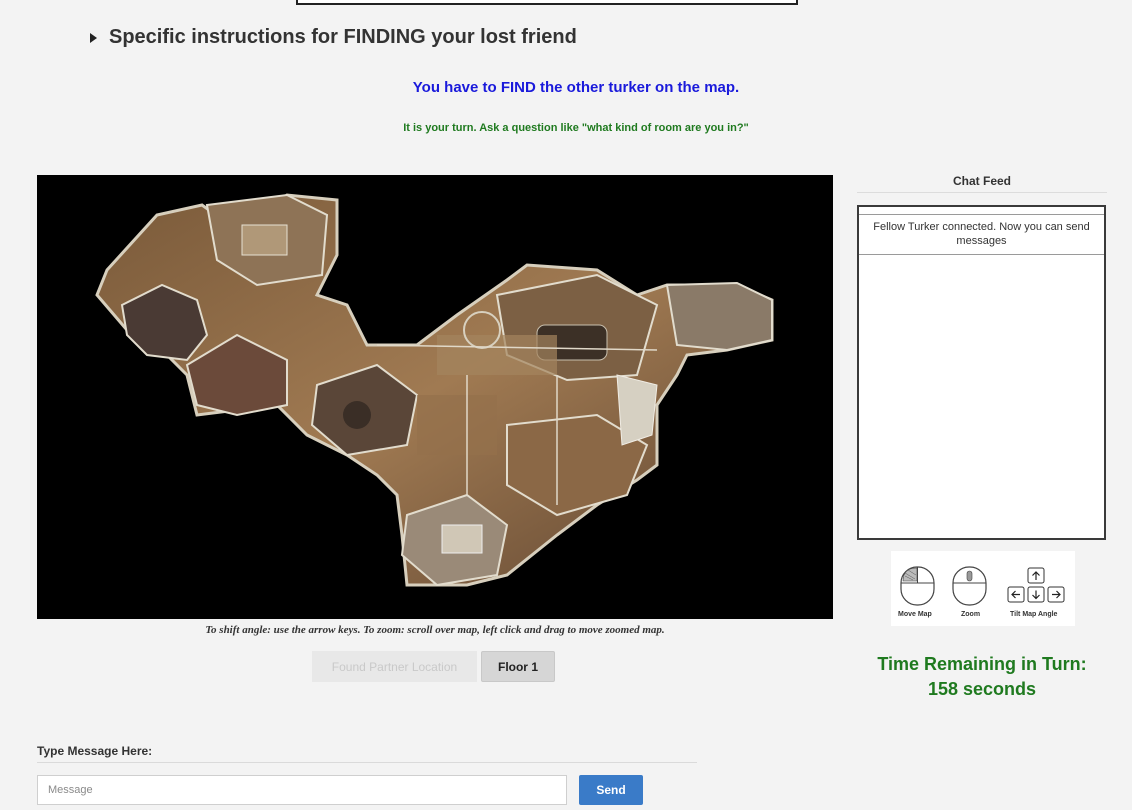 Image resolution: width=1132 pixels, height=810 pixels. What do you see at coordinates (95, 751) in the screenshot?
I see `message-label: Type Message Here:` at bounding box center [95, 751].